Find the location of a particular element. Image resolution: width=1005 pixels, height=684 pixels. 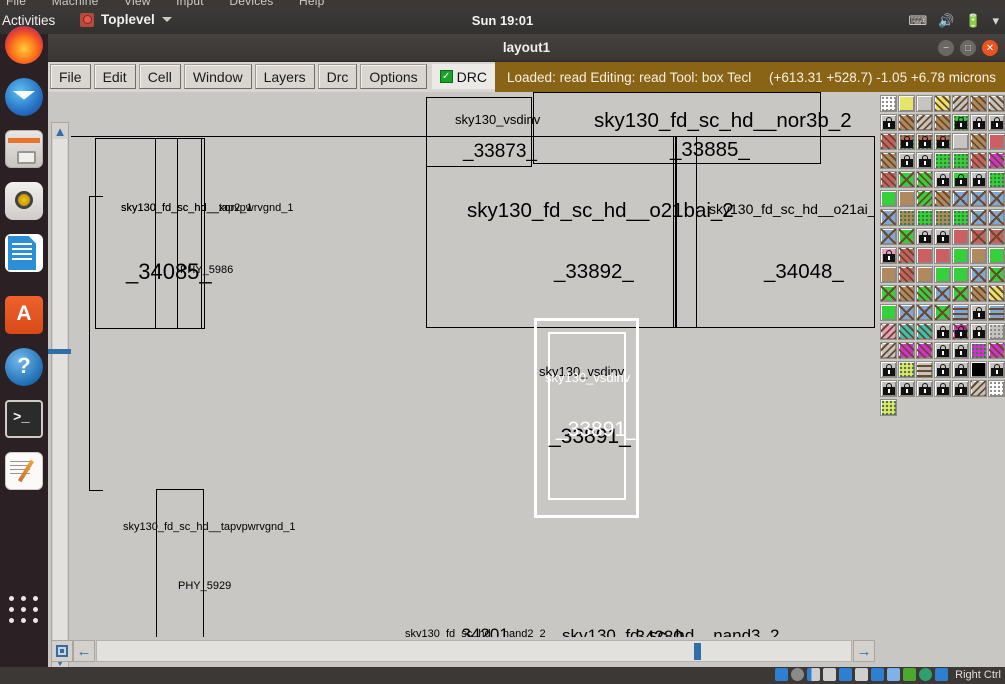

vbox-menu-input: Input is located at coordinates (190, 4).